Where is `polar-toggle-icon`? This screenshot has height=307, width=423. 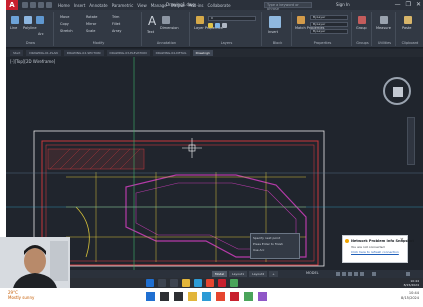
polar-toggle-icon is located at coordinates (356, 274).